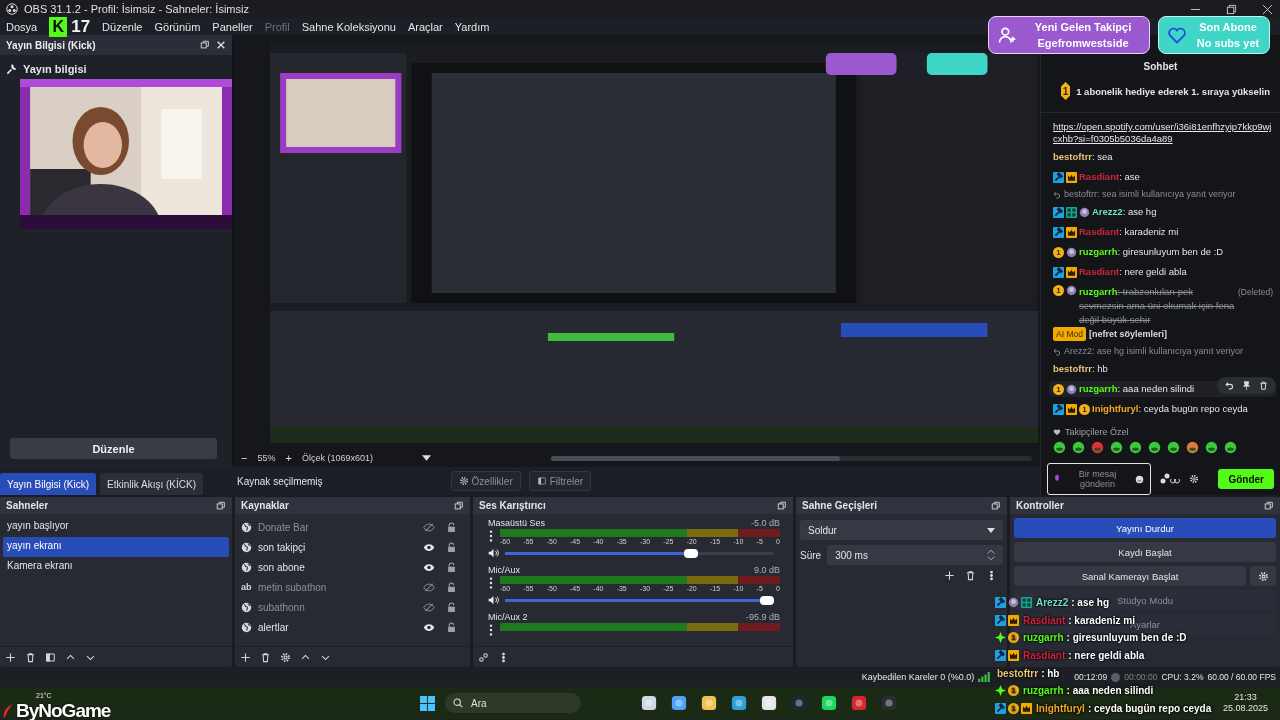  Describe the element at coordinates (273, 627) in the screenshot. I see `source-name: alertlar` at that location.